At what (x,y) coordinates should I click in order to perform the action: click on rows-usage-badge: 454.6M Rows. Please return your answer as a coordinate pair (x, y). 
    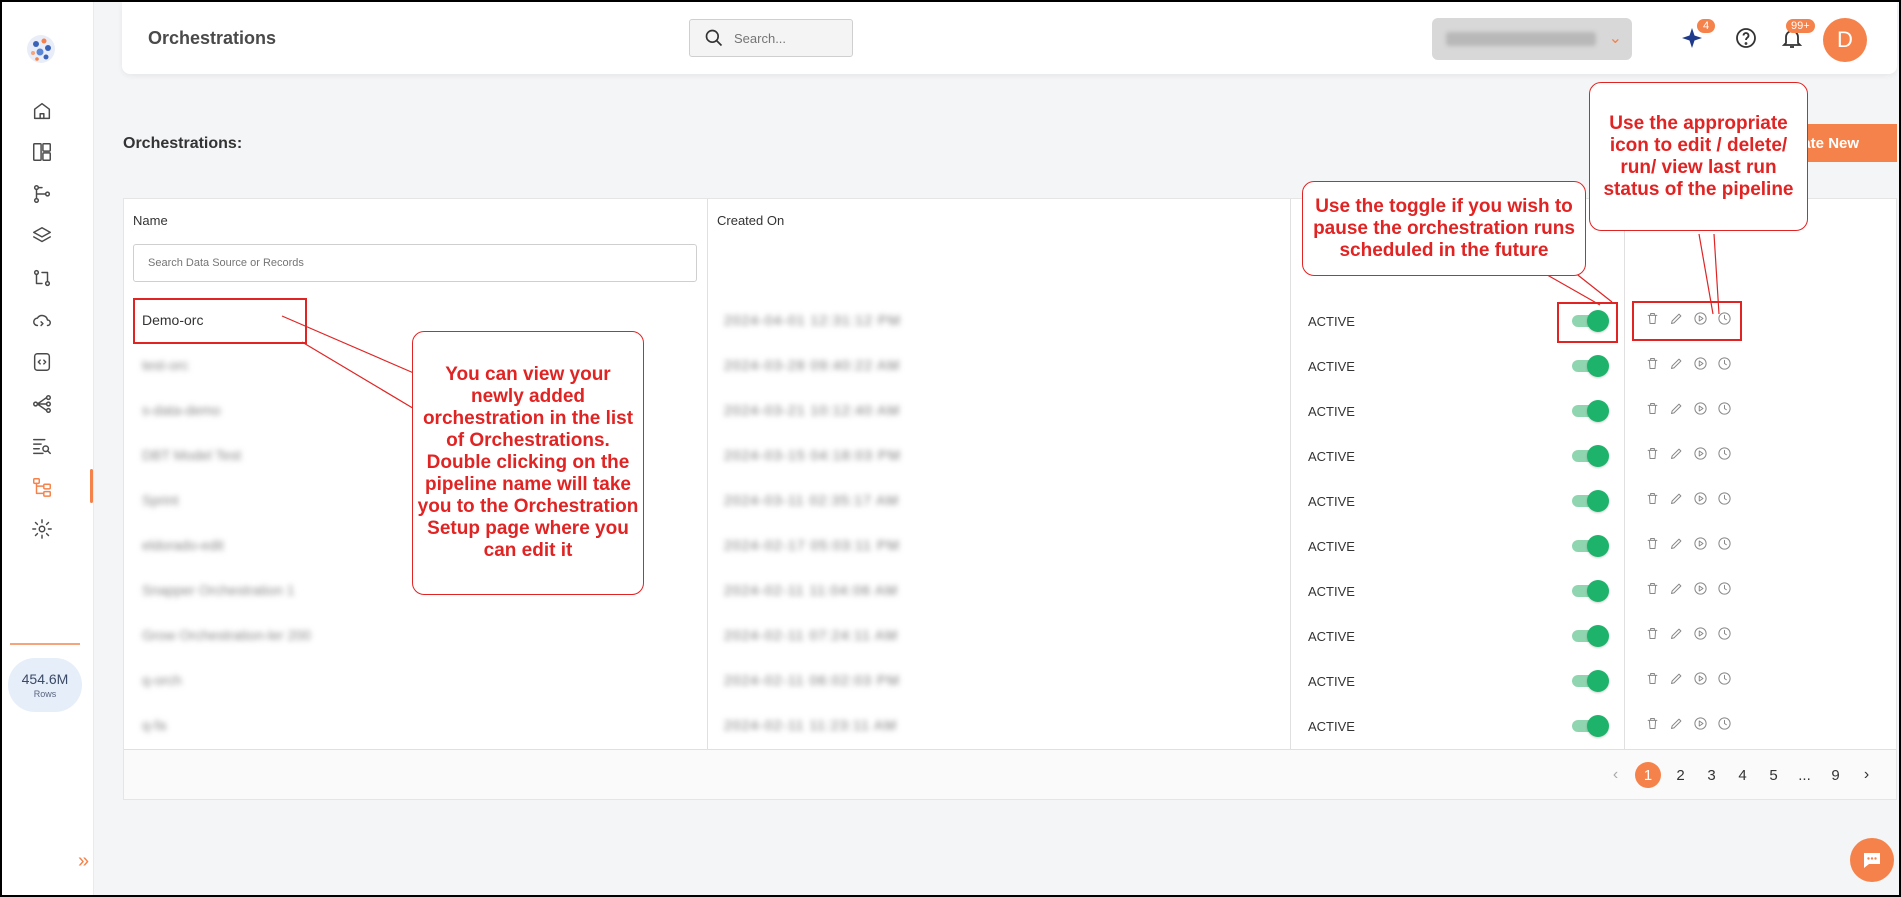
    Looking at the image, I should click on (45, 685).